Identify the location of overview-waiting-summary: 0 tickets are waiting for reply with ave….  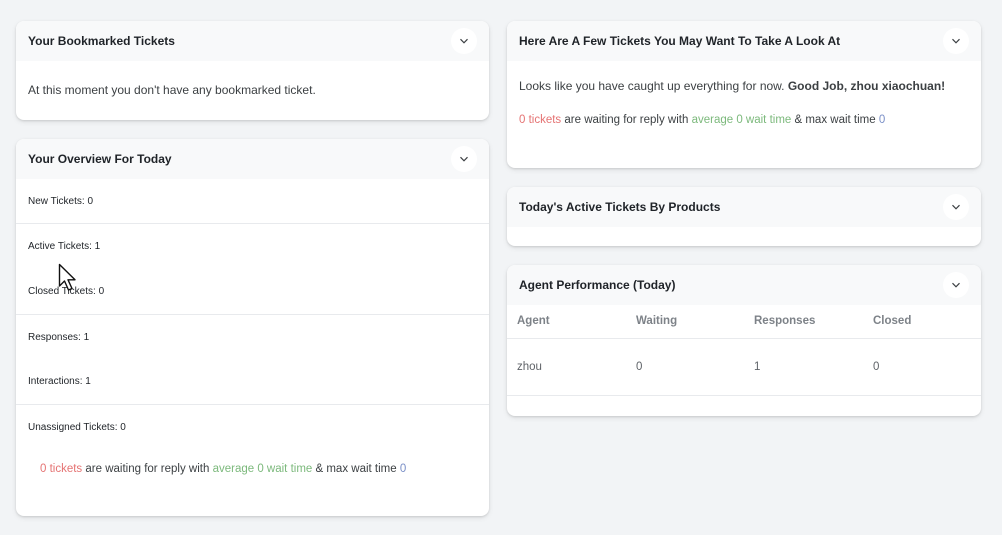
(252, 462).